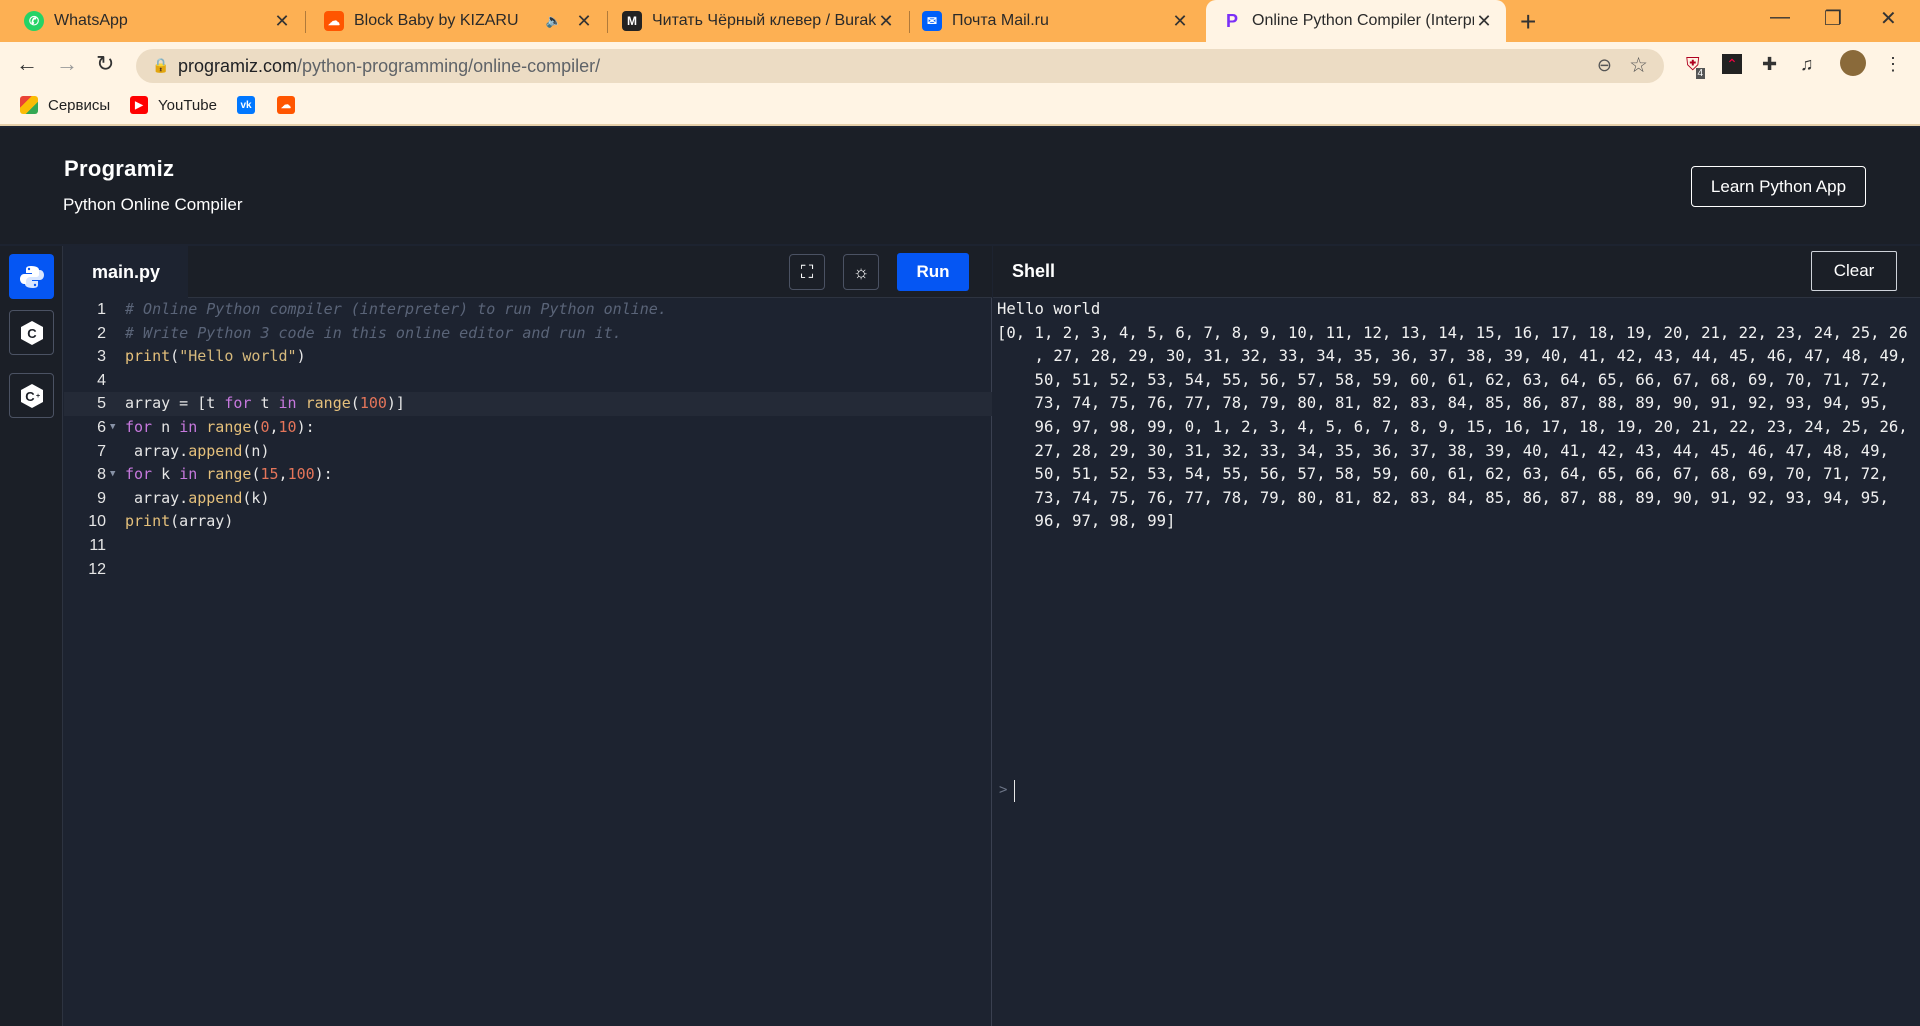  Describe the element at coordinates (554, 21) in the screenshot. I see `speaker-muted-icon: 🔈` at that location.